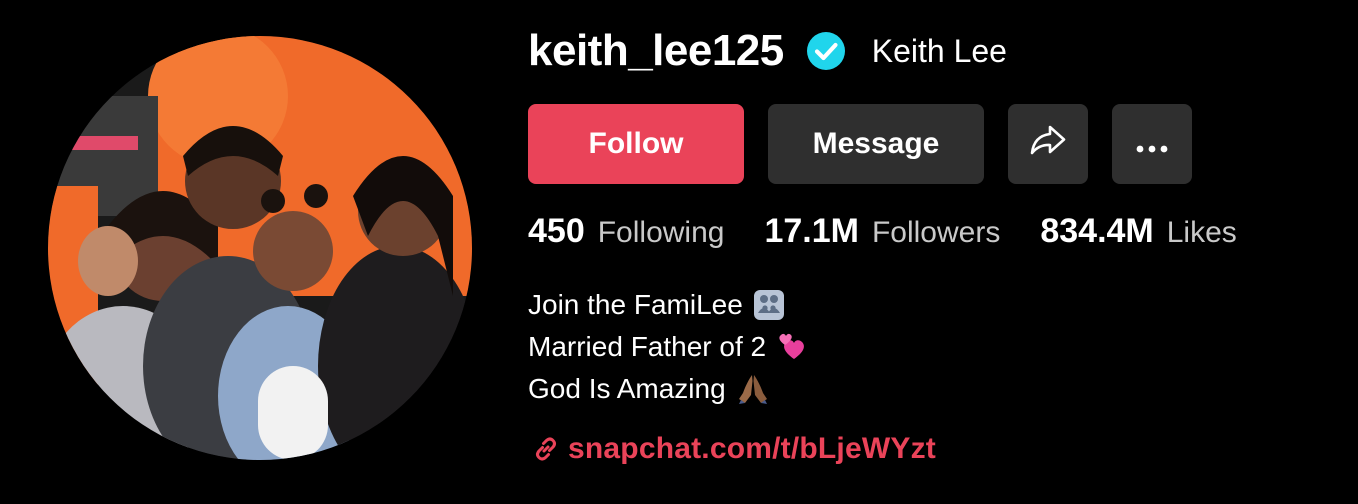 Image resolution: width=1358 pixels, height=504 pixels. I want to click on stat-value: 834.4M, so click(1097, 231).